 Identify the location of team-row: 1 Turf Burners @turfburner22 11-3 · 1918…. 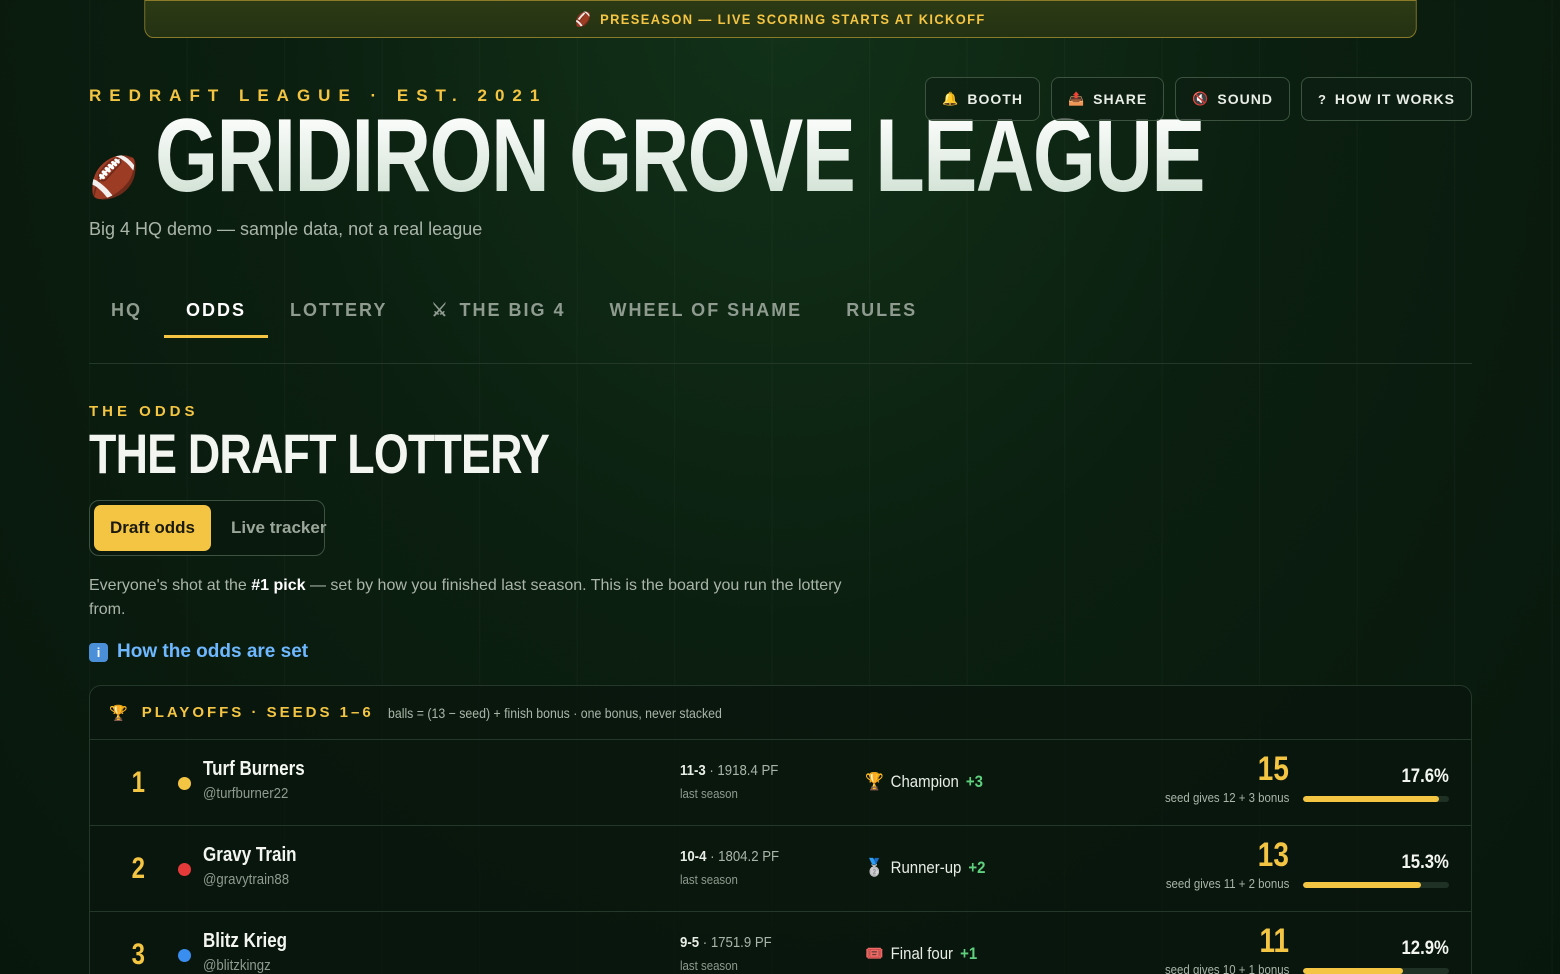
(780, 783).